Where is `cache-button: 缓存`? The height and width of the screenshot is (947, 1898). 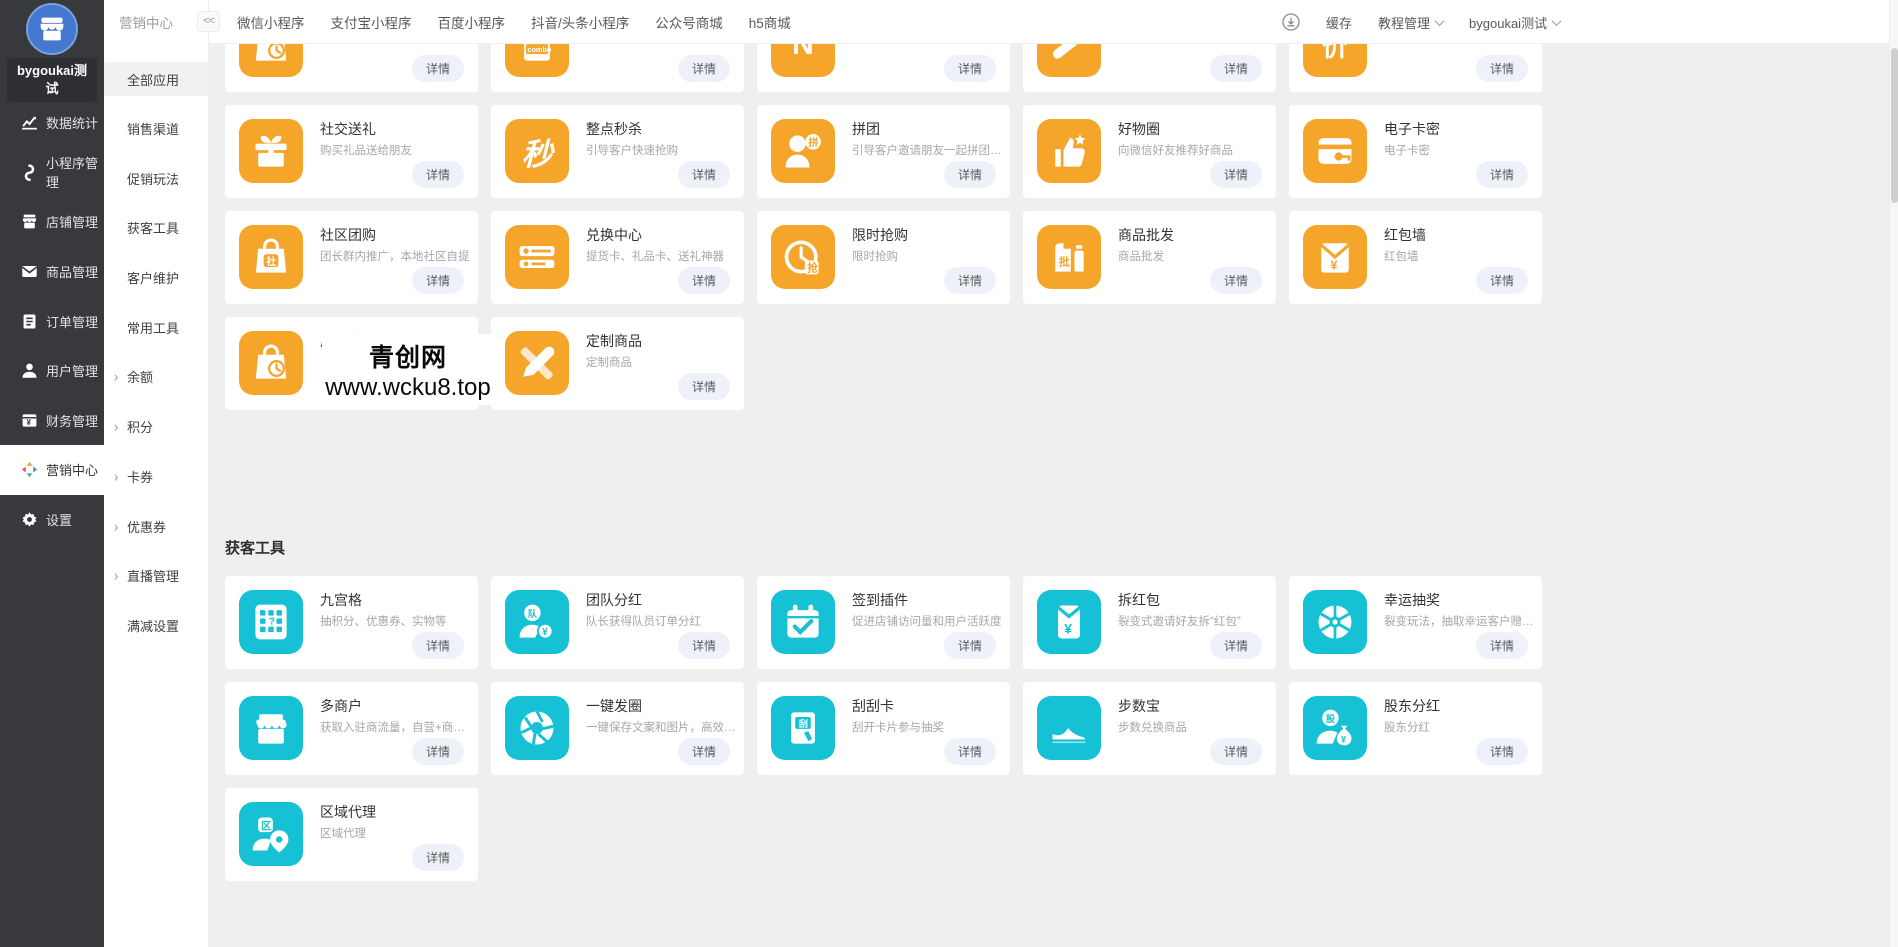
cache-button: 缓存 is located at coordinates (1339, 22).